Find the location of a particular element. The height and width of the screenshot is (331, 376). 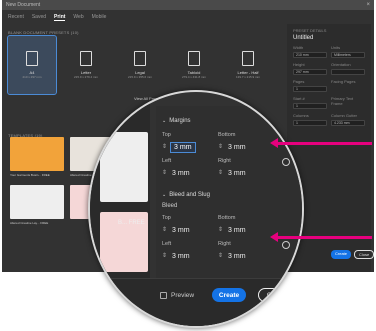

preset-size: 215.9 x 279.4 mm is located at coordinates (85, 77).